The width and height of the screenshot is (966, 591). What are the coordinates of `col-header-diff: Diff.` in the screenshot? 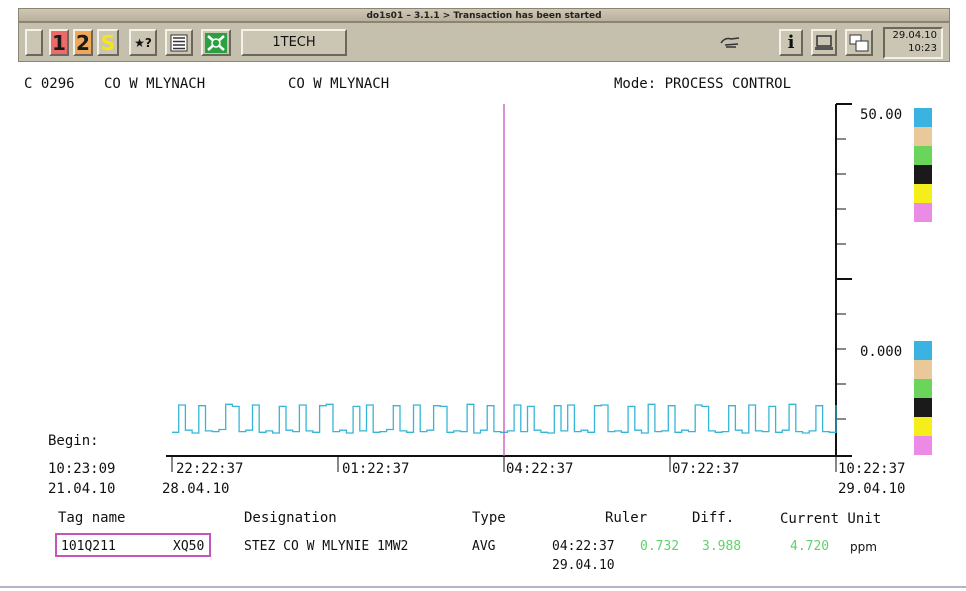 It's located at (713, 518).